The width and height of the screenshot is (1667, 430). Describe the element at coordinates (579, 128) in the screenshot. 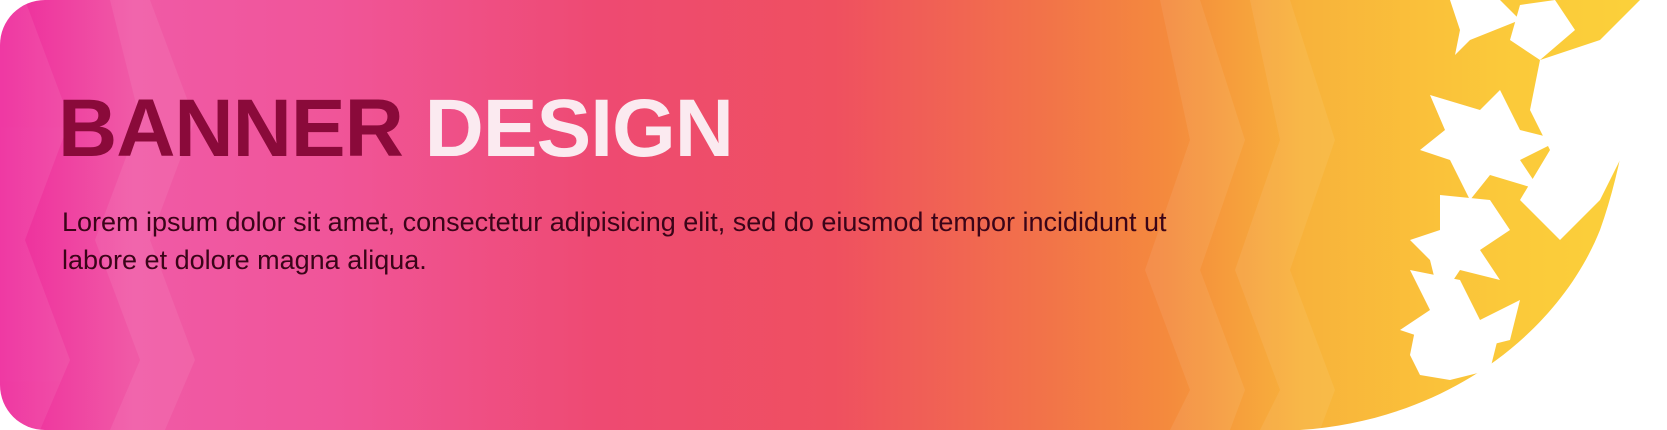

I see `title-word-design: DESIGN` at that location.